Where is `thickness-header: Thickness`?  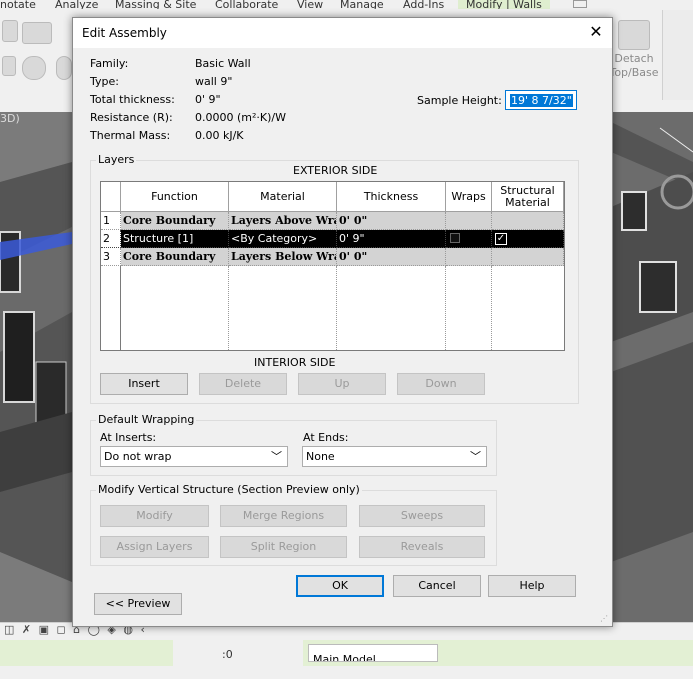
thickness-header: Thickness is located at coordinates (391, 197).